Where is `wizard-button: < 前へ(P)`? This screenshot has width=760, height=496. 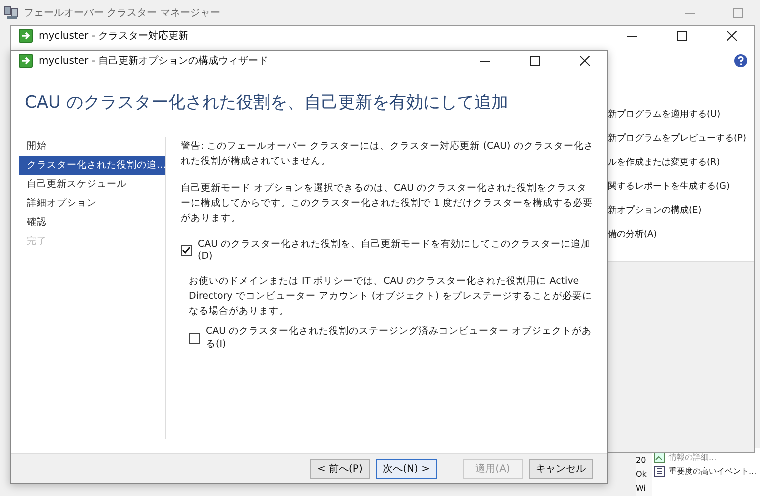 wizard-button: < 前へ(P) is located at coordinates (340, 468).